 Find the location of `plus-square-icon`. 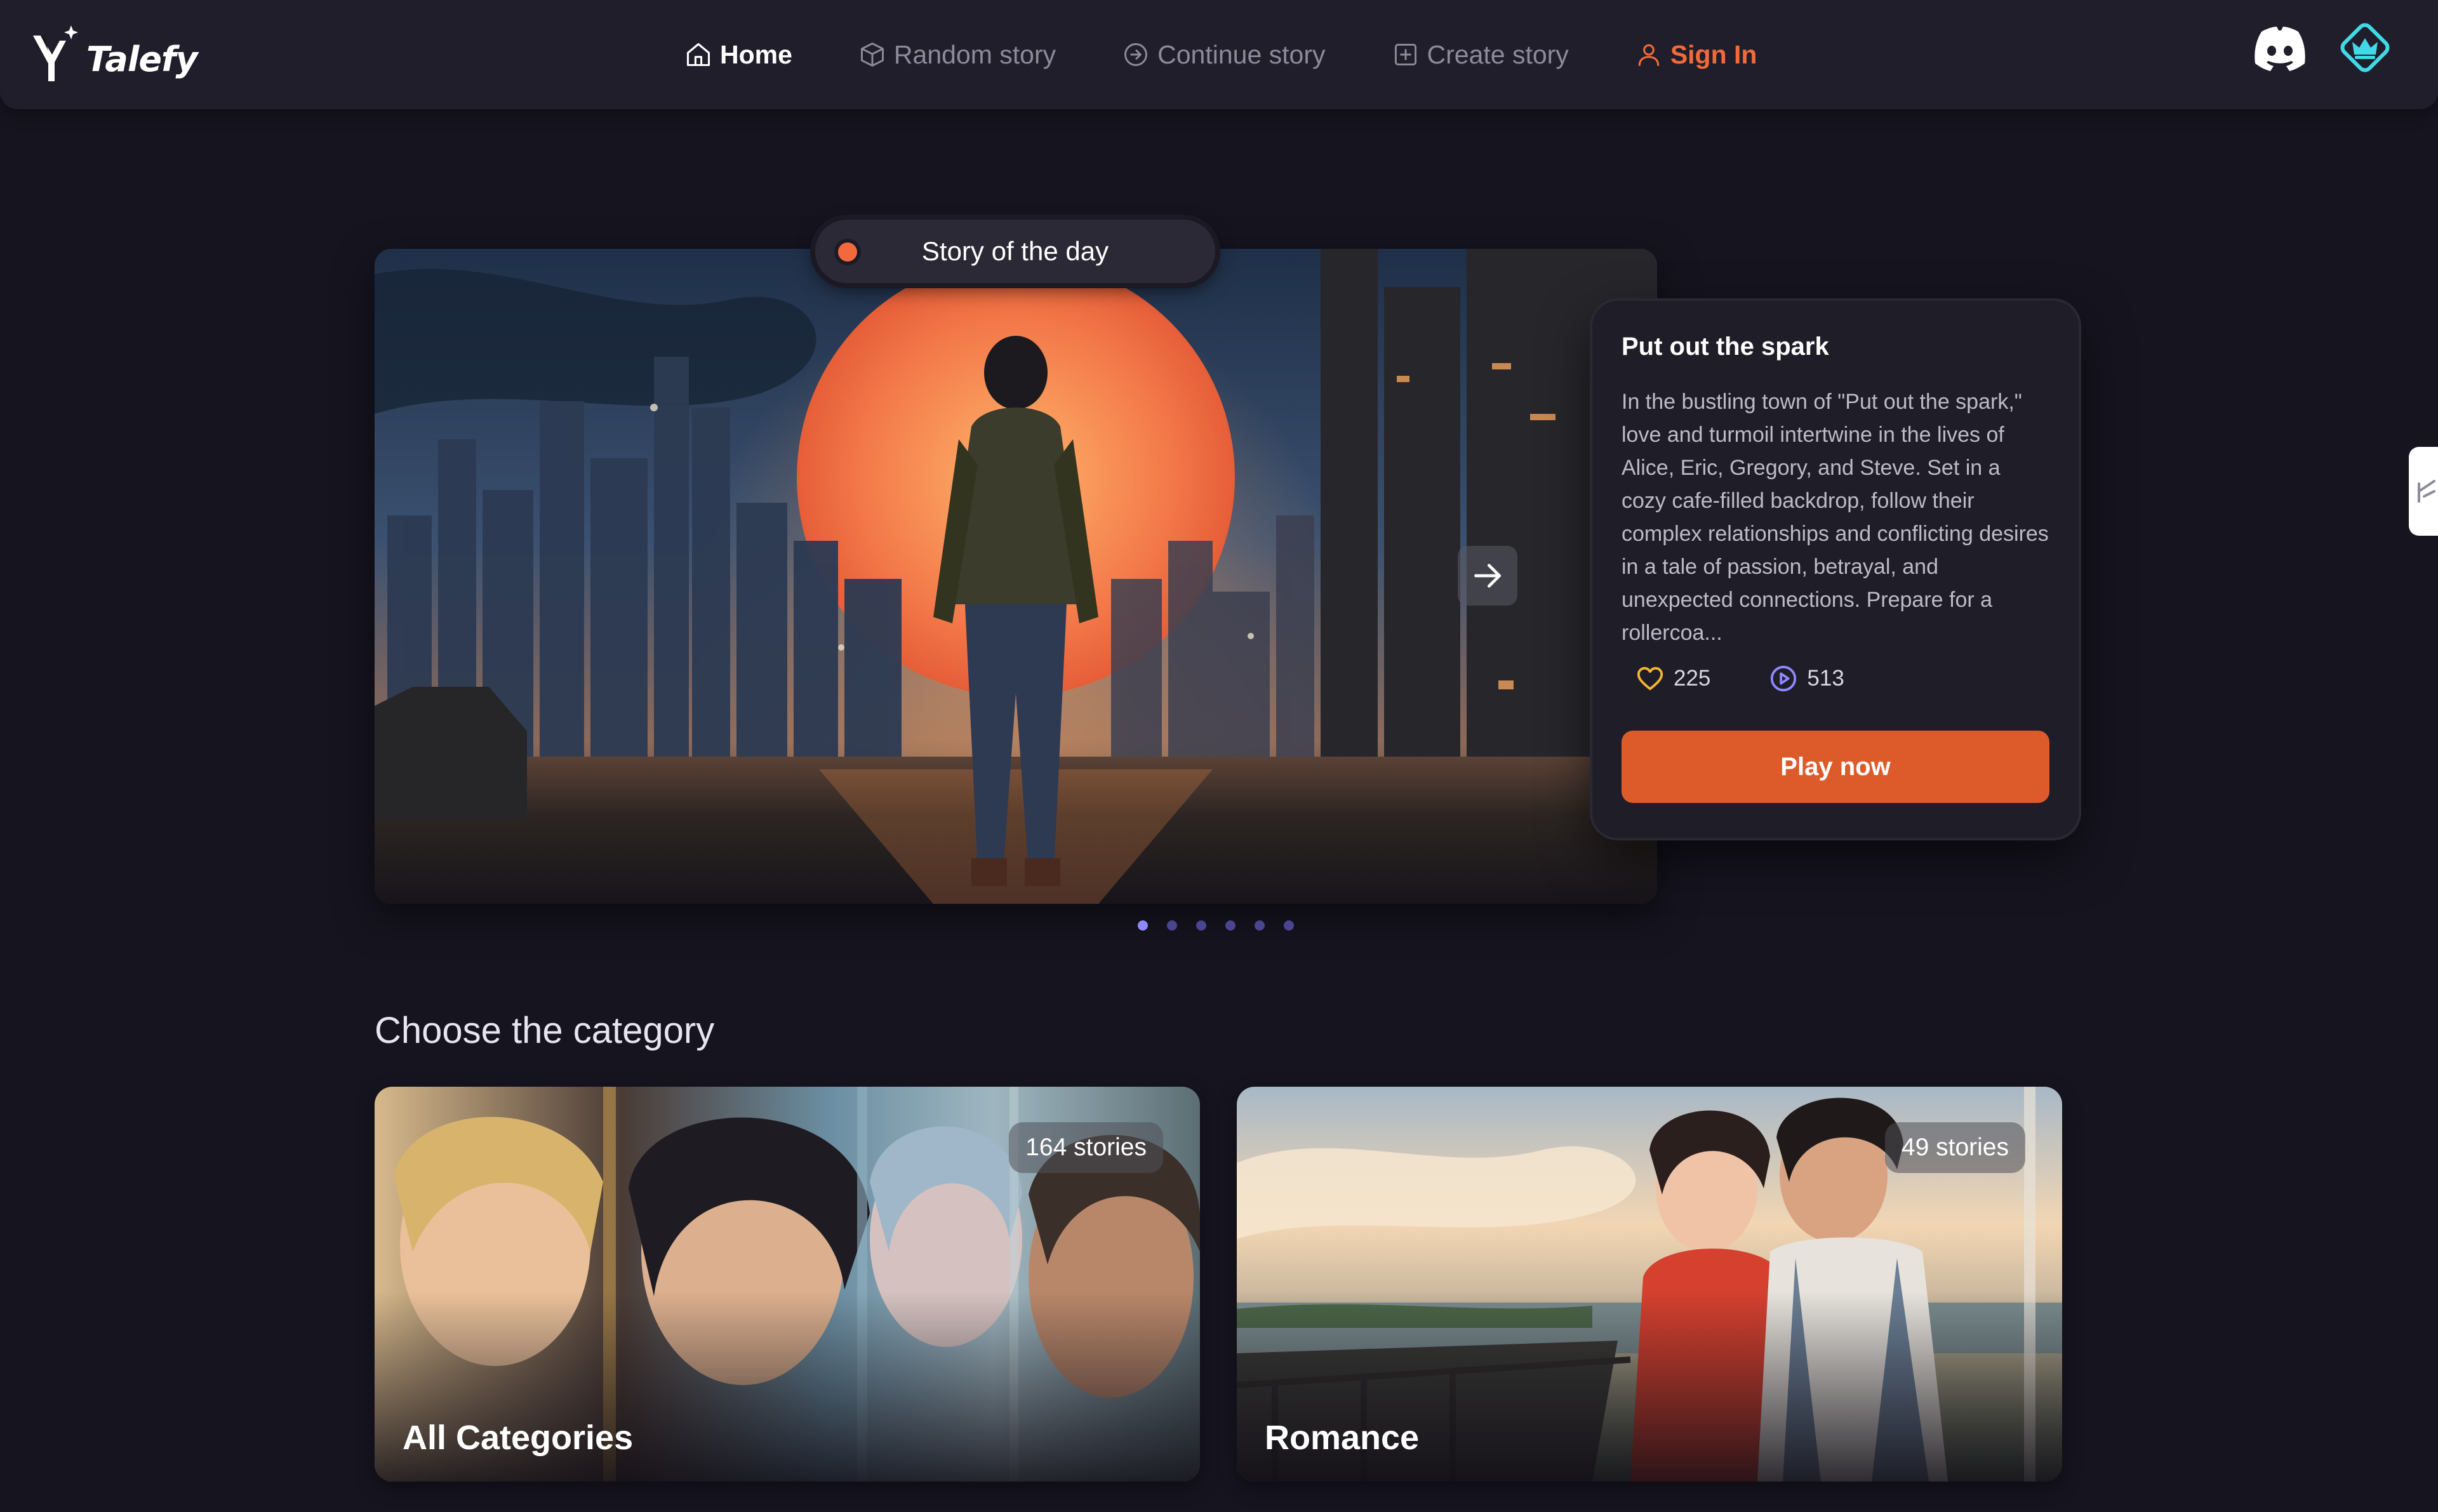

plus-square-icon is located at coordinates (1405, 54).